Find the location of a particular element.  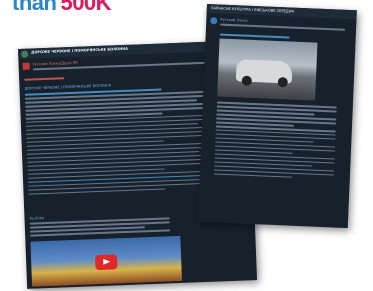

left-video-description is located at coordinates (100, 227).